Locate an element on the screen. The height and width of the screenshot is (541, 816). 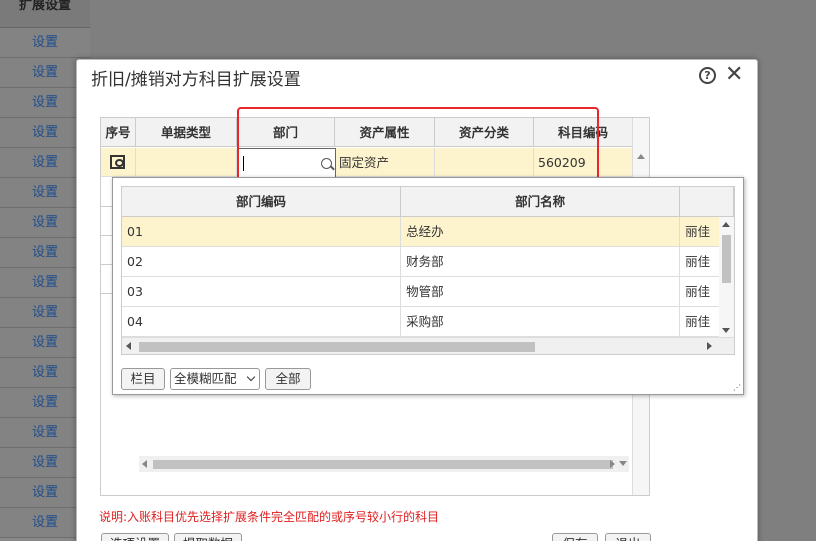
list-item: 02 财务部 丽佳 is located at coordinates (428, 262).